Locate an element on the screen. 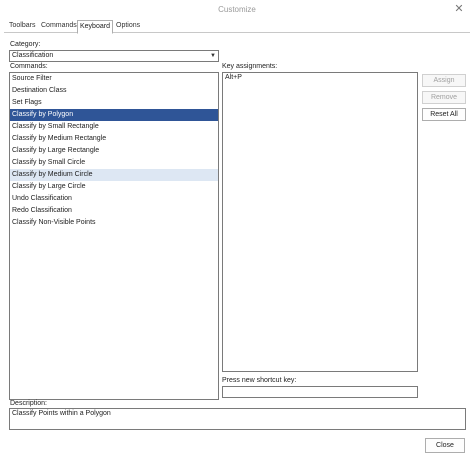 The width and height of the screenshot is (474, 457). key-assignment-item: Alt+P is located at coordinates (320, 78).